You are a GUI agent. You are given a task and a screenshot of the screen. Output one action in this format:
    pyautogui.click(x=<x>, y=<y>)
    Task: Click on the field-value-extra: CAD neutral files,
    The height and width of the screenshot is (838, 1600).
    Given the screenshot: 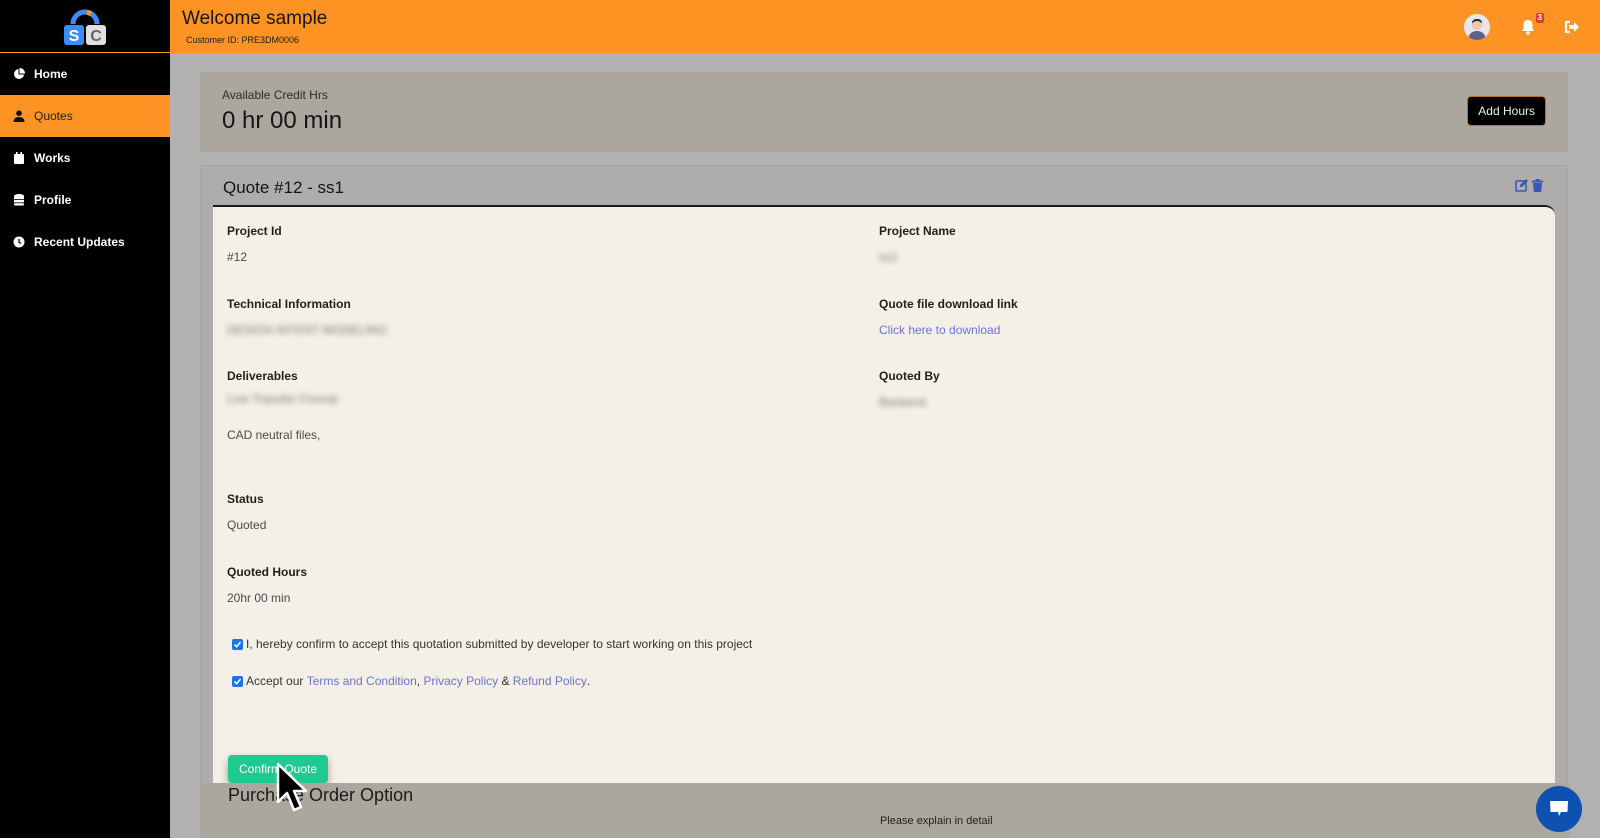 What is the action you would take?
    pyautogui.click(x=274, y=435)
    